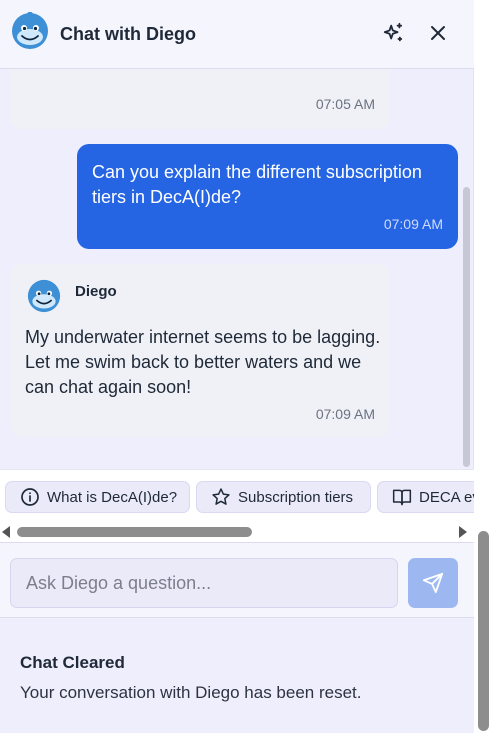 The width and height of the screenshot is (489, 733). I want to click on bot-message: 07:05 AM, so click(200, 99).